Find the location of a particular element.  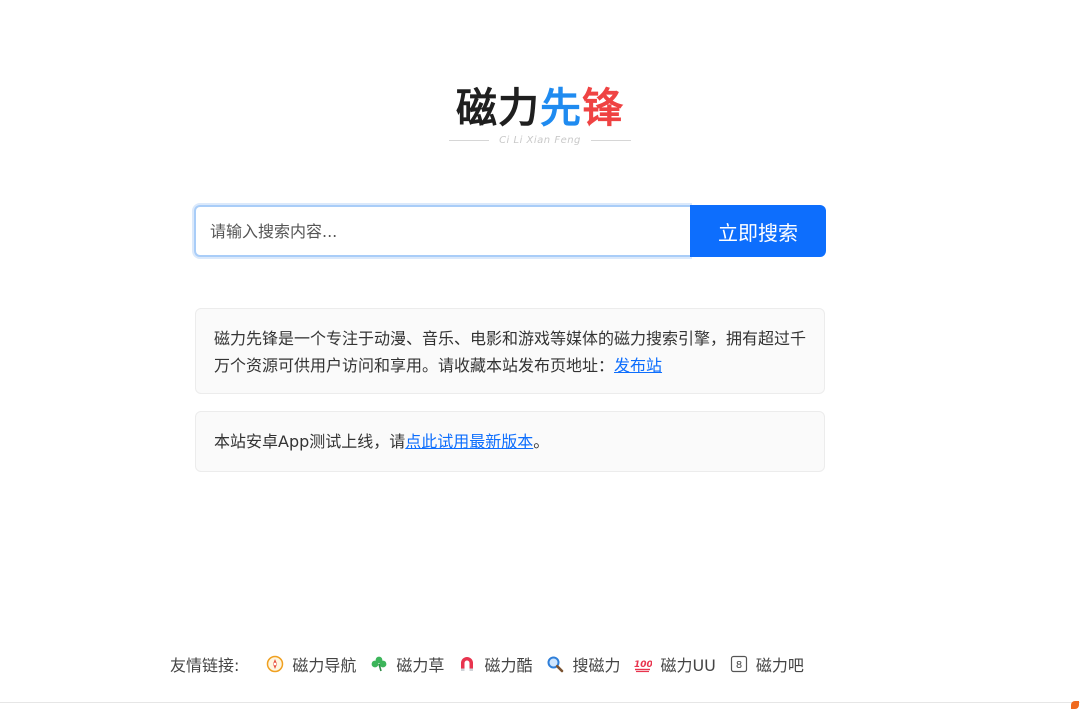

friend-link-sou-cili: 搜磁力 is located at coordinates (583, 664).